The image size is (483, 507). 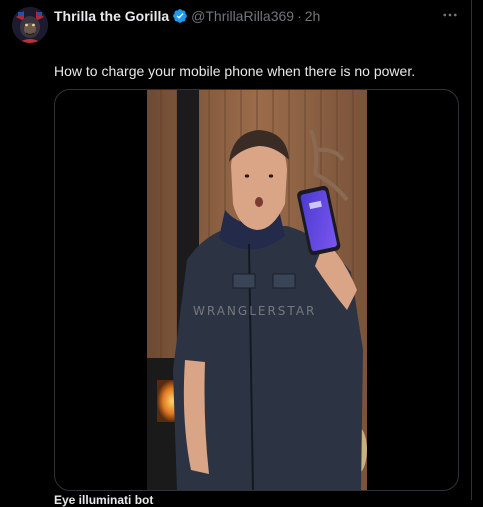 What do you see at coordinates (255, 311) in the screenshot?
I see `video-watermark: WRANGLERSTAR` at bounding box center [255, 311].